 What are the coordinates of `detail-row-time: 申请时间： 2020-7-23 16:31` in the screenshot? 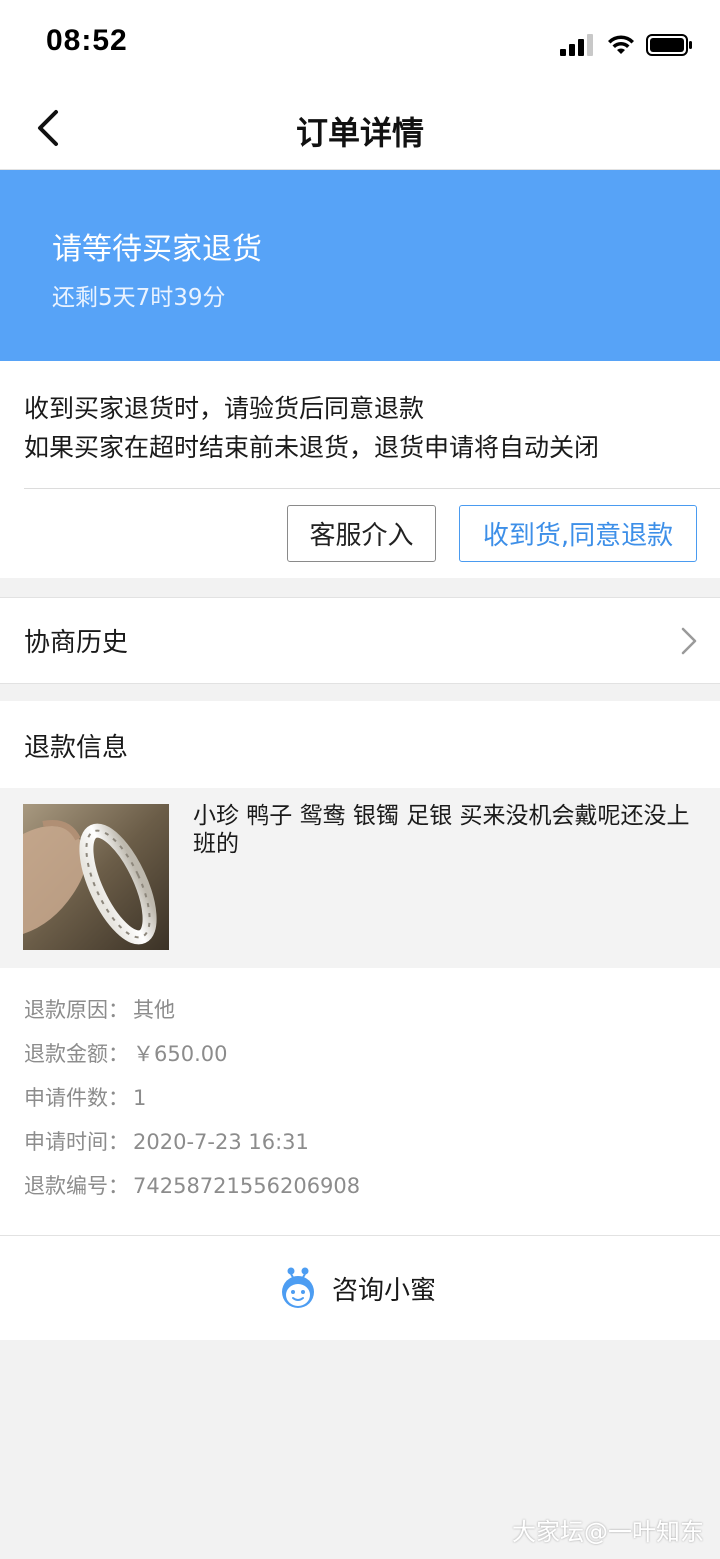 It's located at (166, 1141).